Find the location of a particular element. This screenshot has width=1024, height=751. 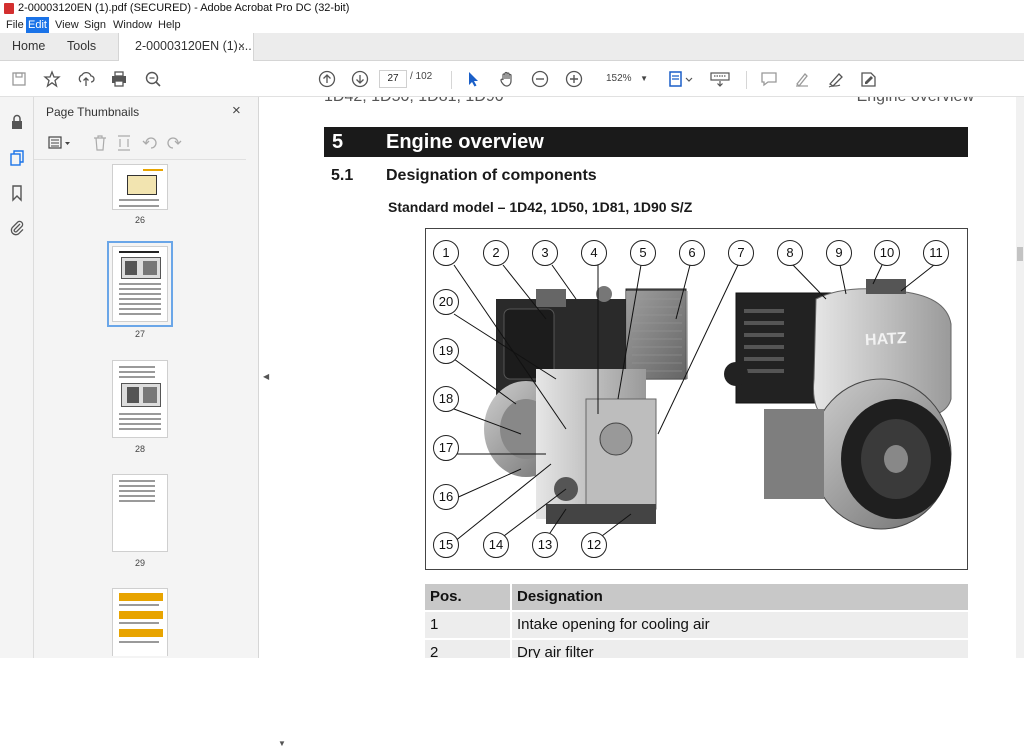

table-cell-pos: 1 is located at coordinates (467, 625).